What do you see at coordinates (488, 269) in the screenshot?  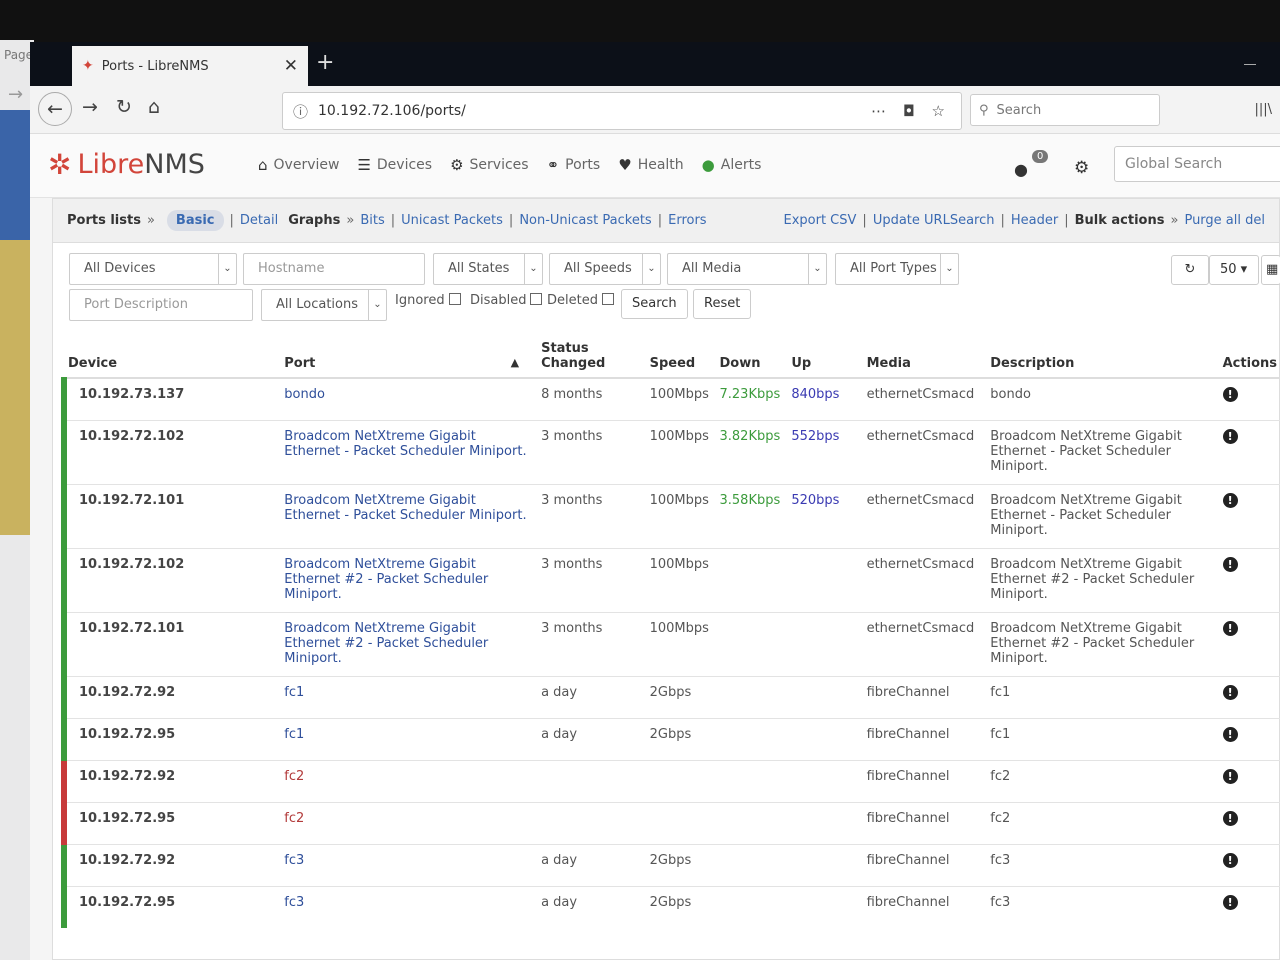 I see `states-select: All States ⌄` at bounding box center [488, 269].